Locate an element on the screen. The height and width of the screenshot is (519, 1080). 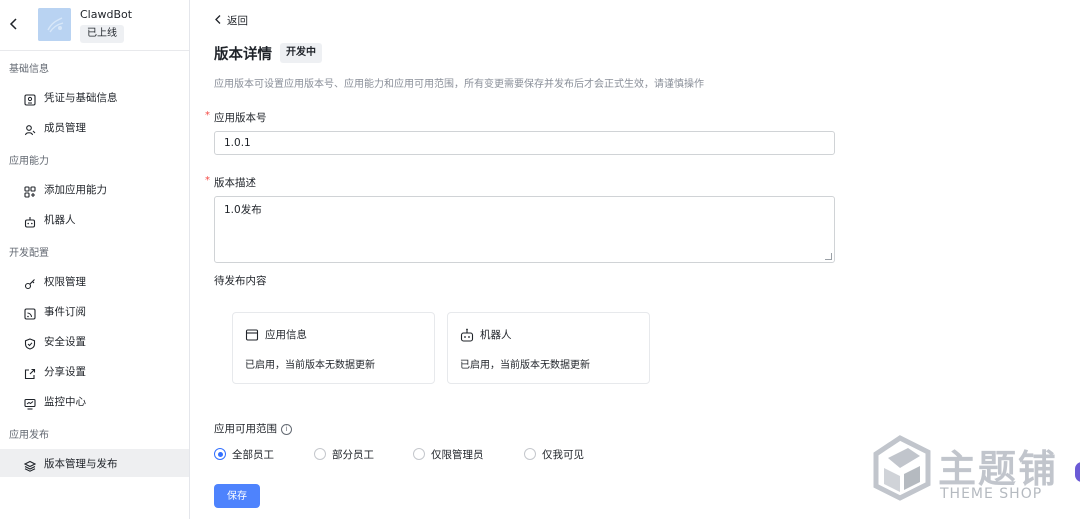
pending-card-robot: 机器人 已启用，当前版本无数据更新 is located at coordinates (548, 348).